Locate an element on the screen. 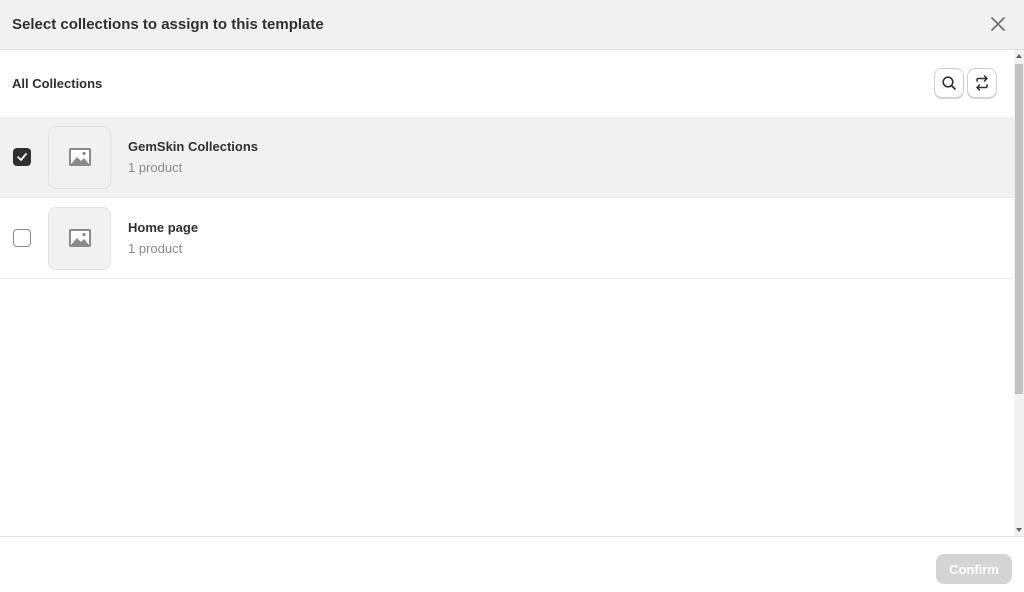 The image size is (1024, 592). list-header: All Collections is located at coordinates (507, 83).